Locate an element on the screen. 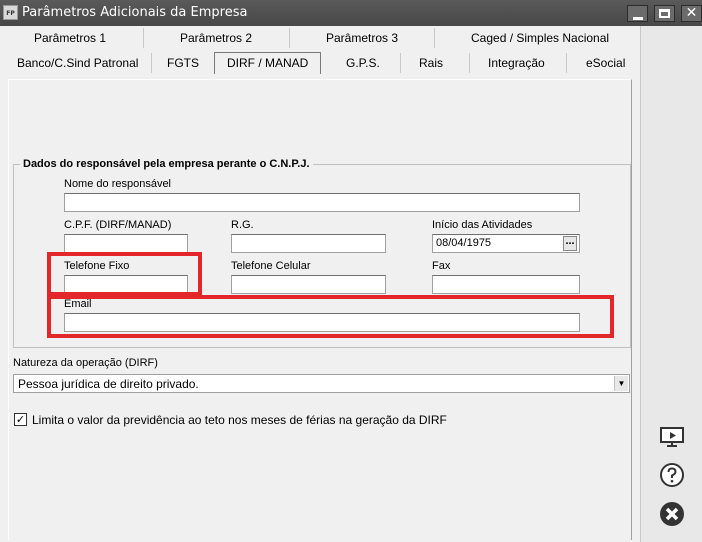 Image resolution: width=702 pixels, height=542 pixels. rg-label: R.G. is located at coordinates (242, 225).